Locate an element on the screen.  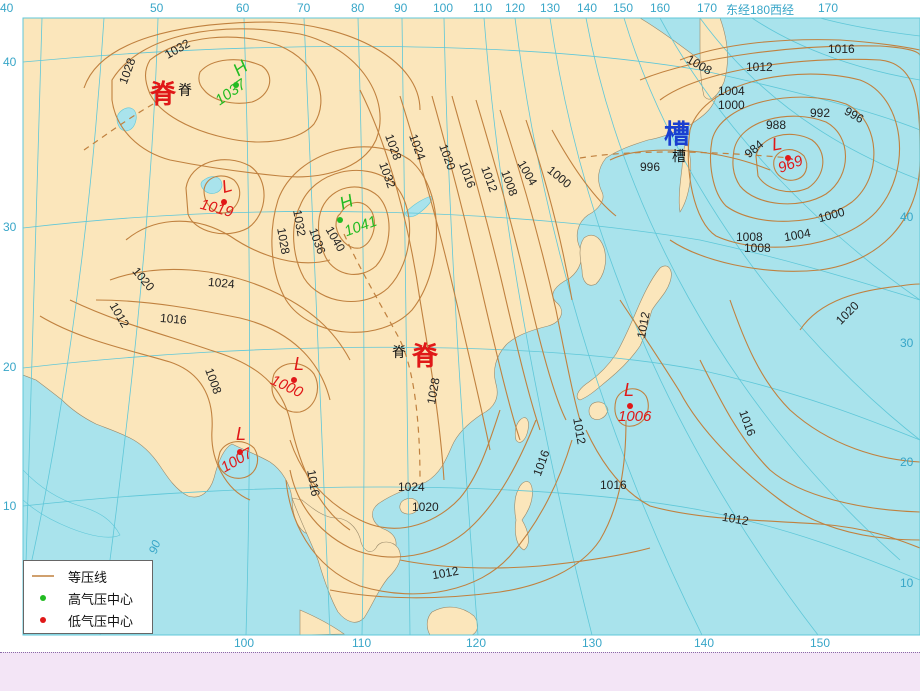
lon-label: 160 is located at coordinates (660, 8).